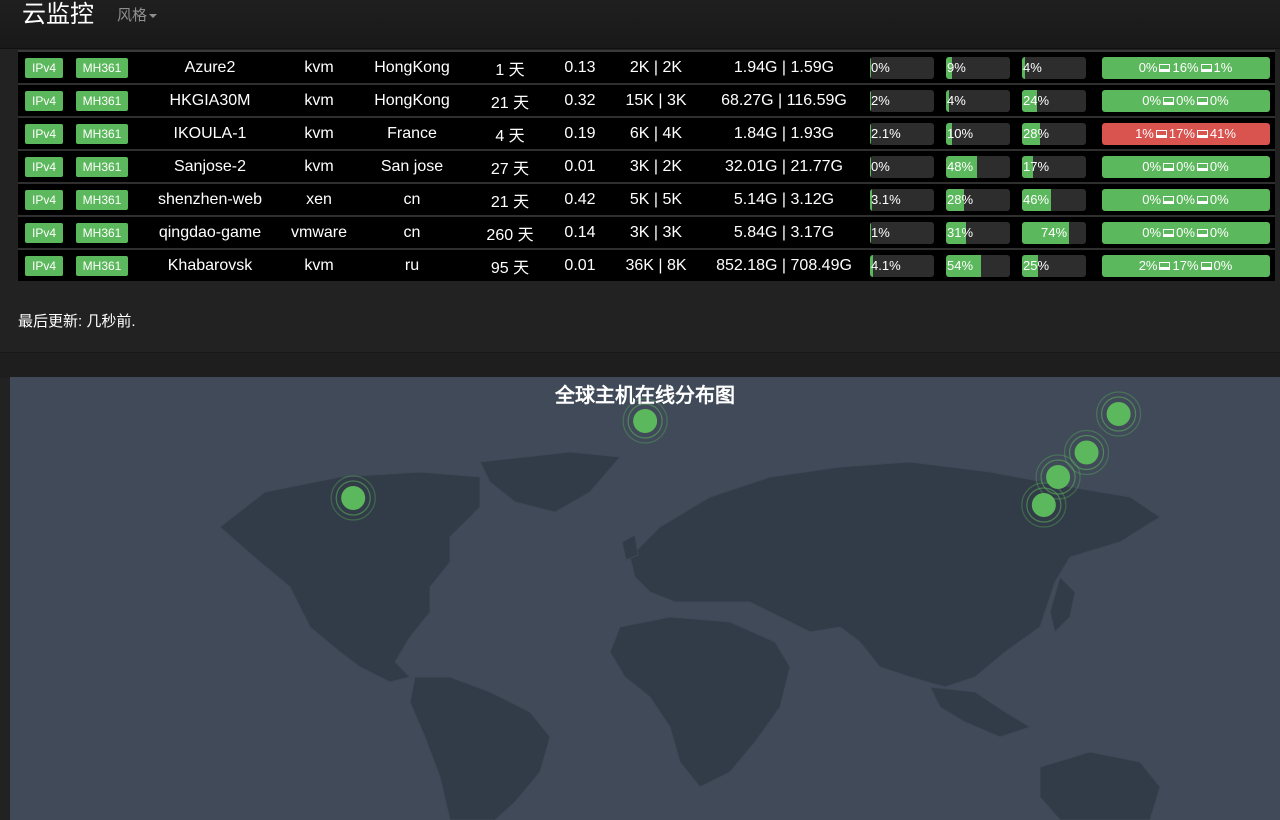 The height and width of the screenshot is (820, 1280). I want to click on style-dropdown: 风格, so click(137, 14).